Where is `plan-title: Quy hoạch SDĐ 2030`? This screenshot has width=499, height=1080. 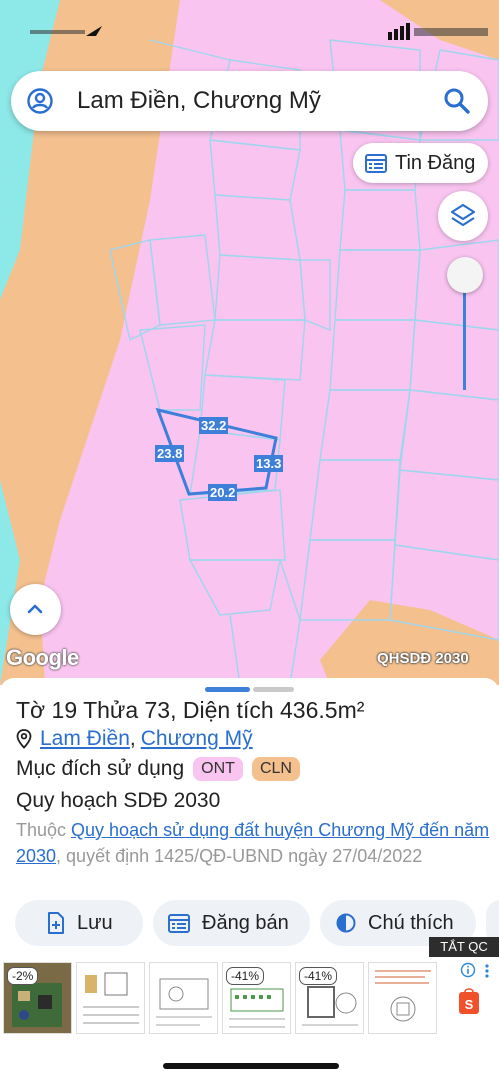
plan-title: Quy hoạch SDĐ 2030 is located at coordinates (118, 800).